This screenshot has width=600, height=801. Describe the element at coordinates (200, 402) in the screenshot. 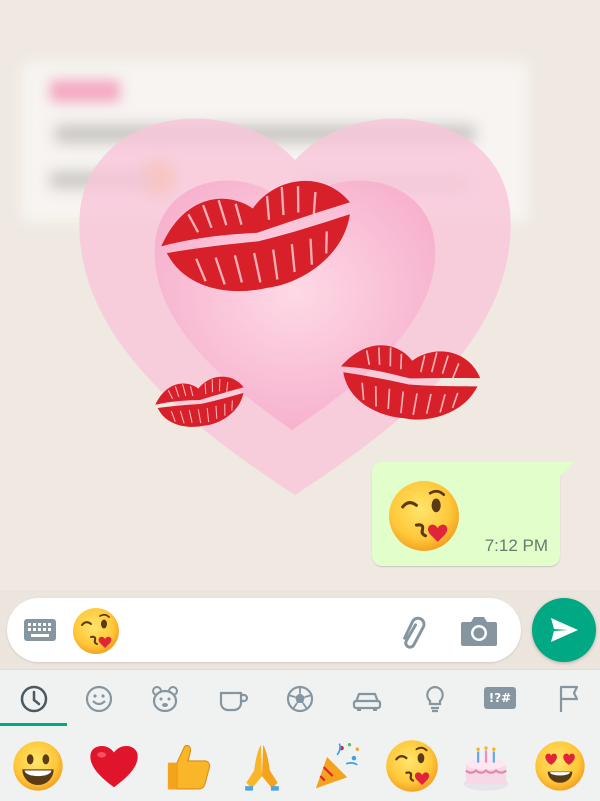

I see `kiss-lips-left` at that location.